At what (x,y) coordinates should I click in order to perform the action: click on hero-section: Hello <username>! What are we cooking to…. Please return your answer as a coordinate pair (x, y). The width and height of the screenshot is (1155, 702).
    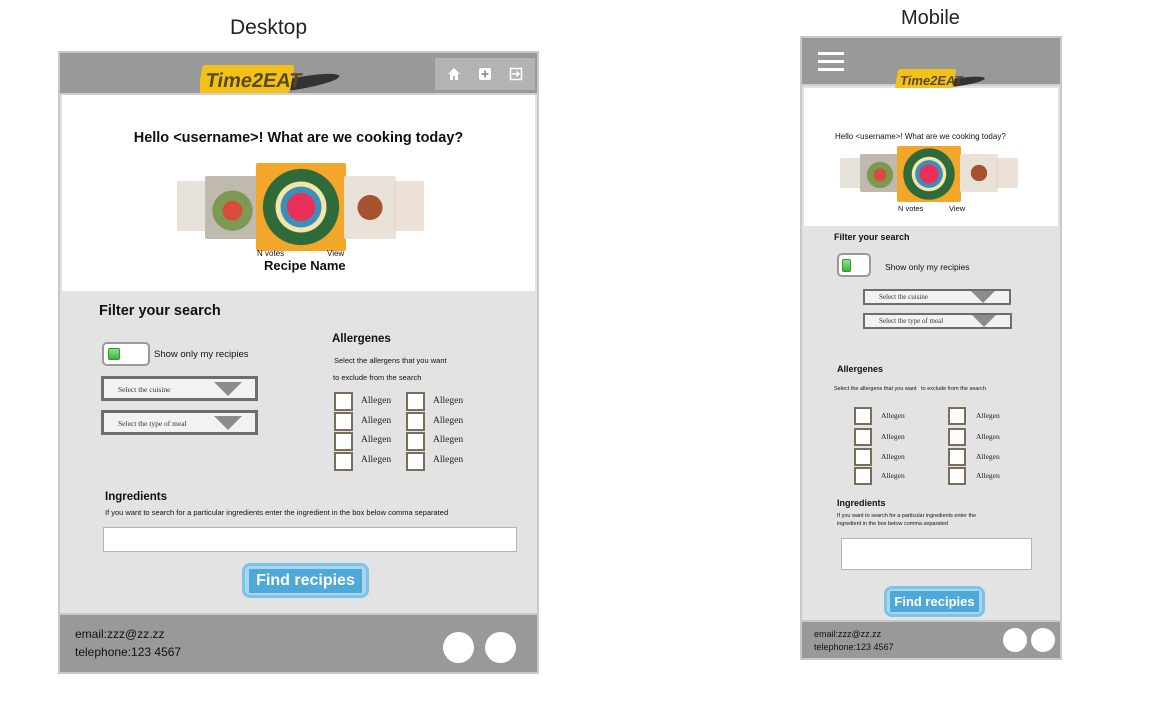
    Looking at the image, I should click on (298, 193).